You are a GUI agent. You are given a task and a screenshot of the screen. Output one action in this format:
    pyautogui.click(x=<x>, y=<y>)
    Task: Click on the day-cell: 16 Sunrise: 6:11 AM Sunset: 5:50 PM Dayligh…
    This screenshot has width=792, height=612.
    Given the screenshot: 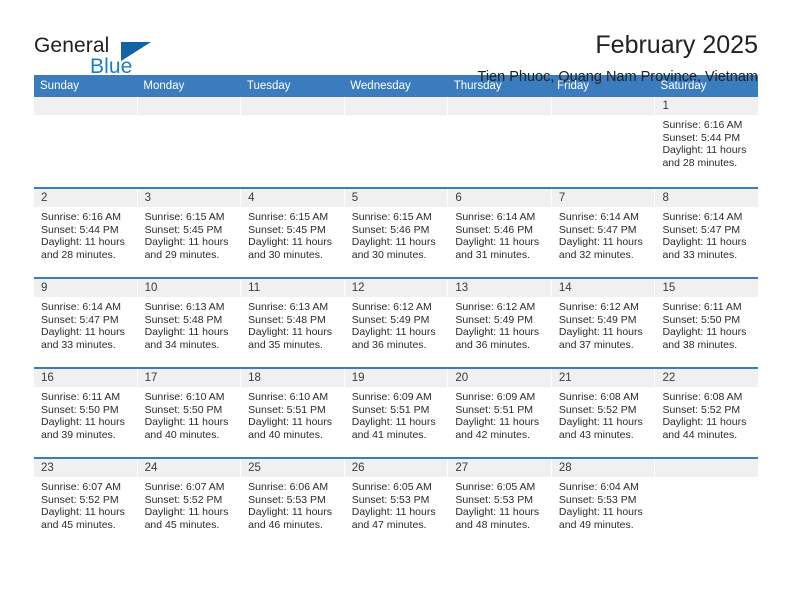 What is the action you would take?
    pyautogui.click(x=86, y=413)
    